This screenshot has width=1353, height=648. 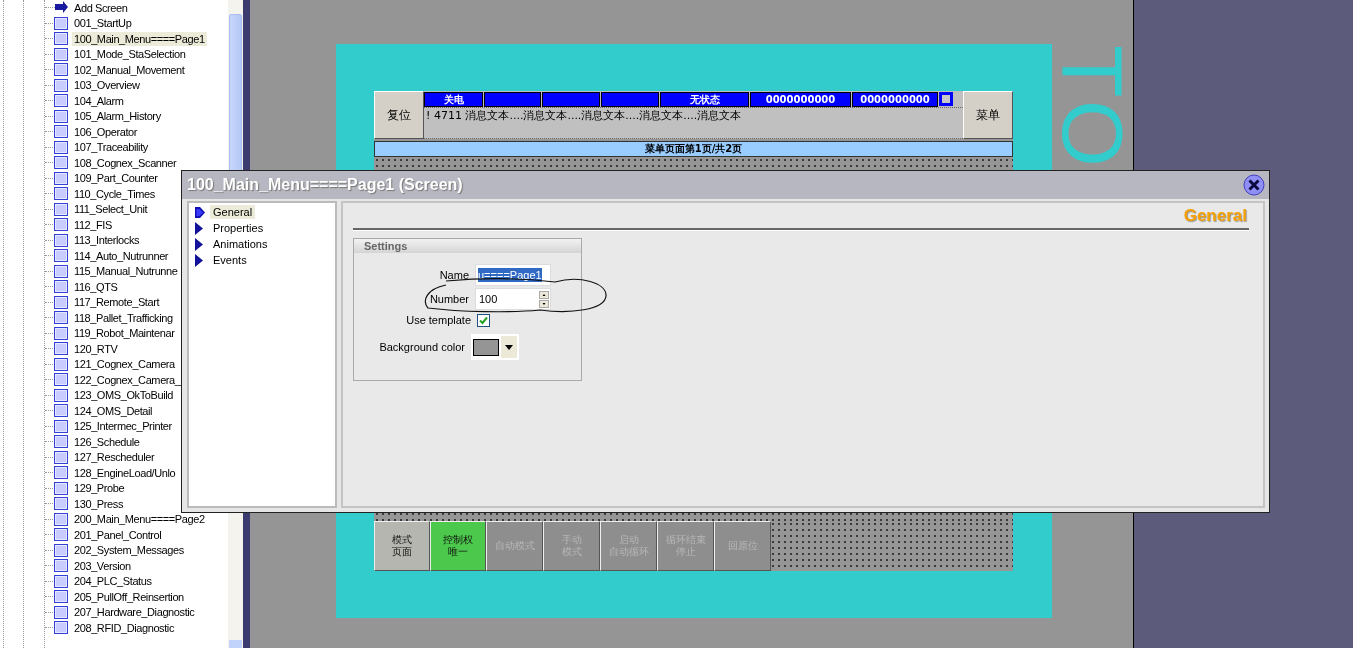 What do you see at coordinates (125, 162) in the screenshot?
I see `tree-item: 108_Cognex_Scanner` at bounding box center [125, 162].